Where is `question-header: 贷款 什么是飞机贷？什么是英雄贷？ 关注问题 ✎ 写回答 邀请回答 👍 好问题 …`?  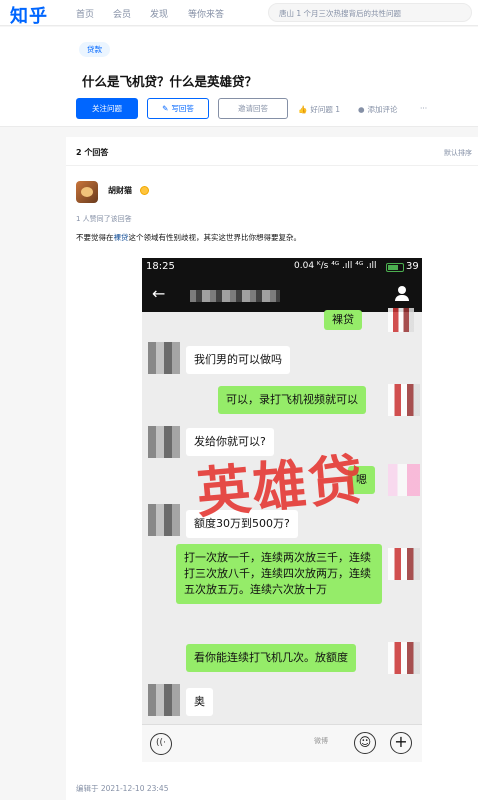 question-header: 贷款 什么是飞机贷？什么是英雄贷？ 关注问题 ✎ 写回答 邀请回答 👍 好问题 … is located at coordinates (239, 77).